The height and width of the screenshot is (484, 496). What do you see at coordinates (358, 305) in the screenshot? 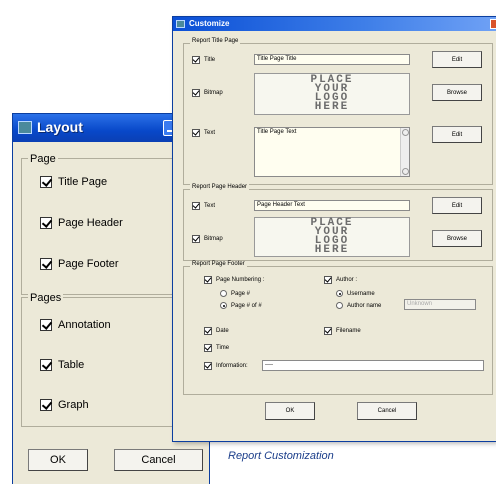
I see `author-name-radio: Author name` at bounding box center [358, 305].